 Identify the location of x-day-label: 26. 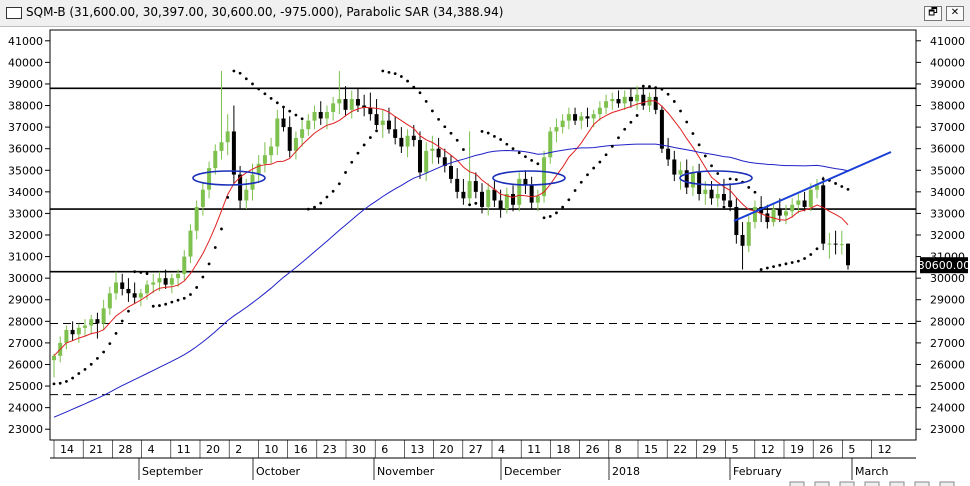
(826, 449).